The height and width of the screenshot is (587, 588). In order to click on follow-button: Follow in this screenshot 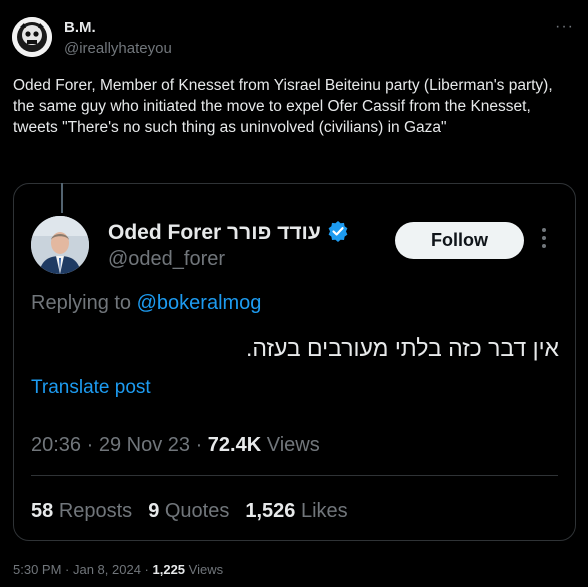, I will do `click(459, 240)`.